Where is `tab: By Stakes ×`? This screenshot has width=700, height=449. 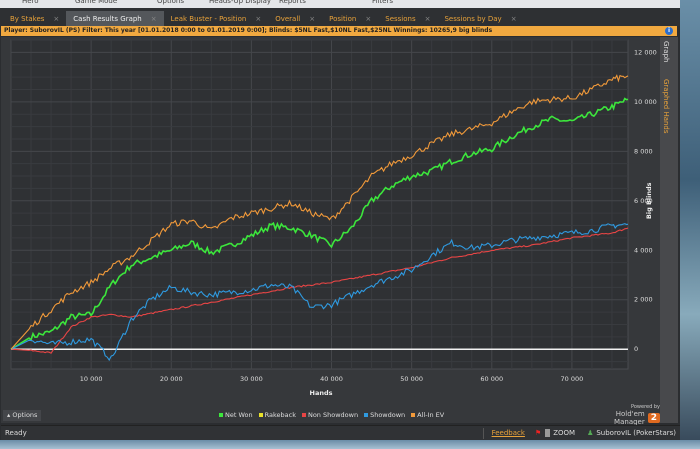
tab: By Stakes × is located at coordinates (34, 18).